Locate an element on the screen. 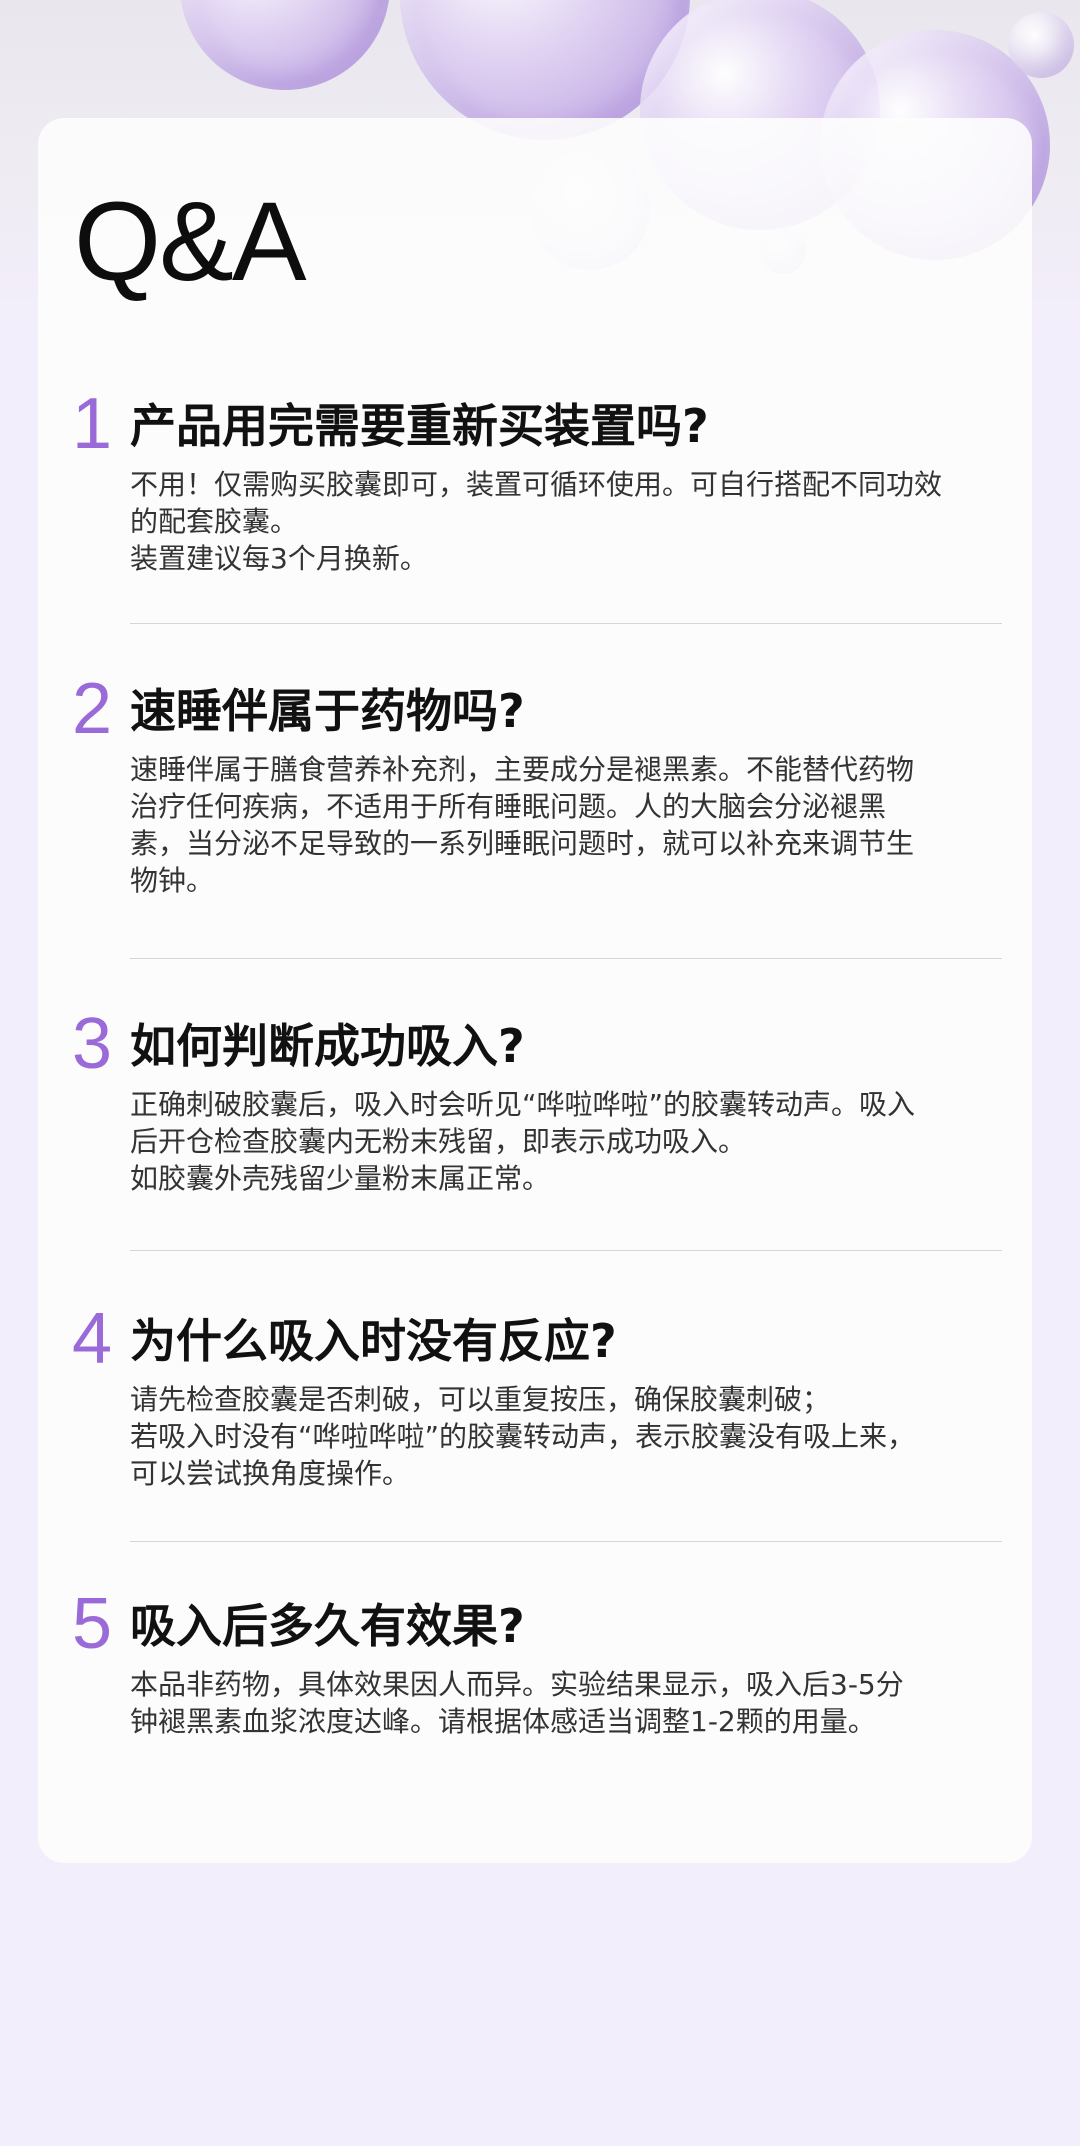  qa-answer-line: 如胶囊外壳残留少量粉末属正常。 is located at coordinates (340, 1178).